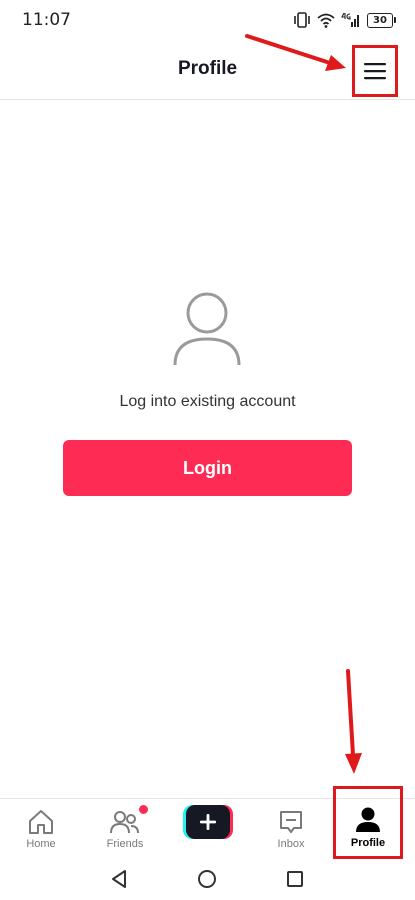 This screenshot has height=900, width=415. I want to click on friends-icon, so click(125, 822).